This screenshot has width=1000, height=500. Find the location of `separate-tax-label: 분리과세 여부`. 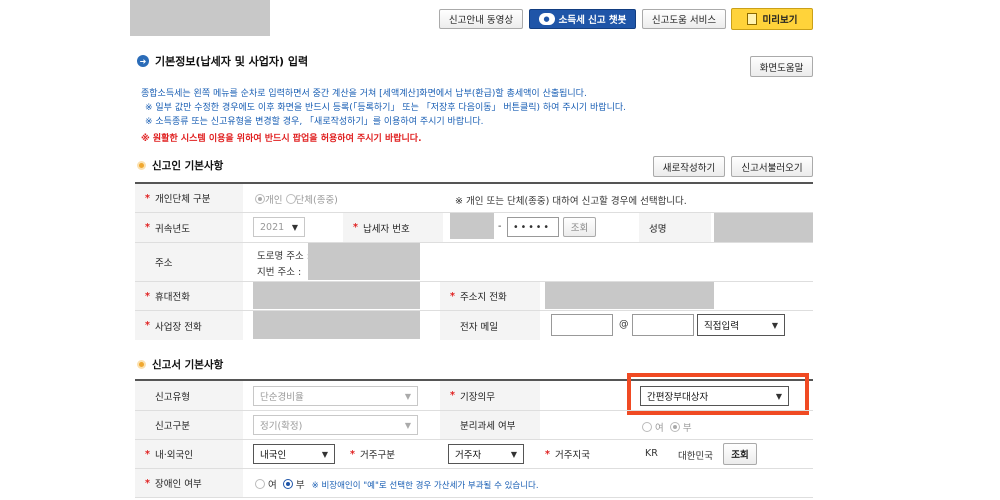

separate-tax-label: 분리과세 여부 is located at coordinates (490, 425).